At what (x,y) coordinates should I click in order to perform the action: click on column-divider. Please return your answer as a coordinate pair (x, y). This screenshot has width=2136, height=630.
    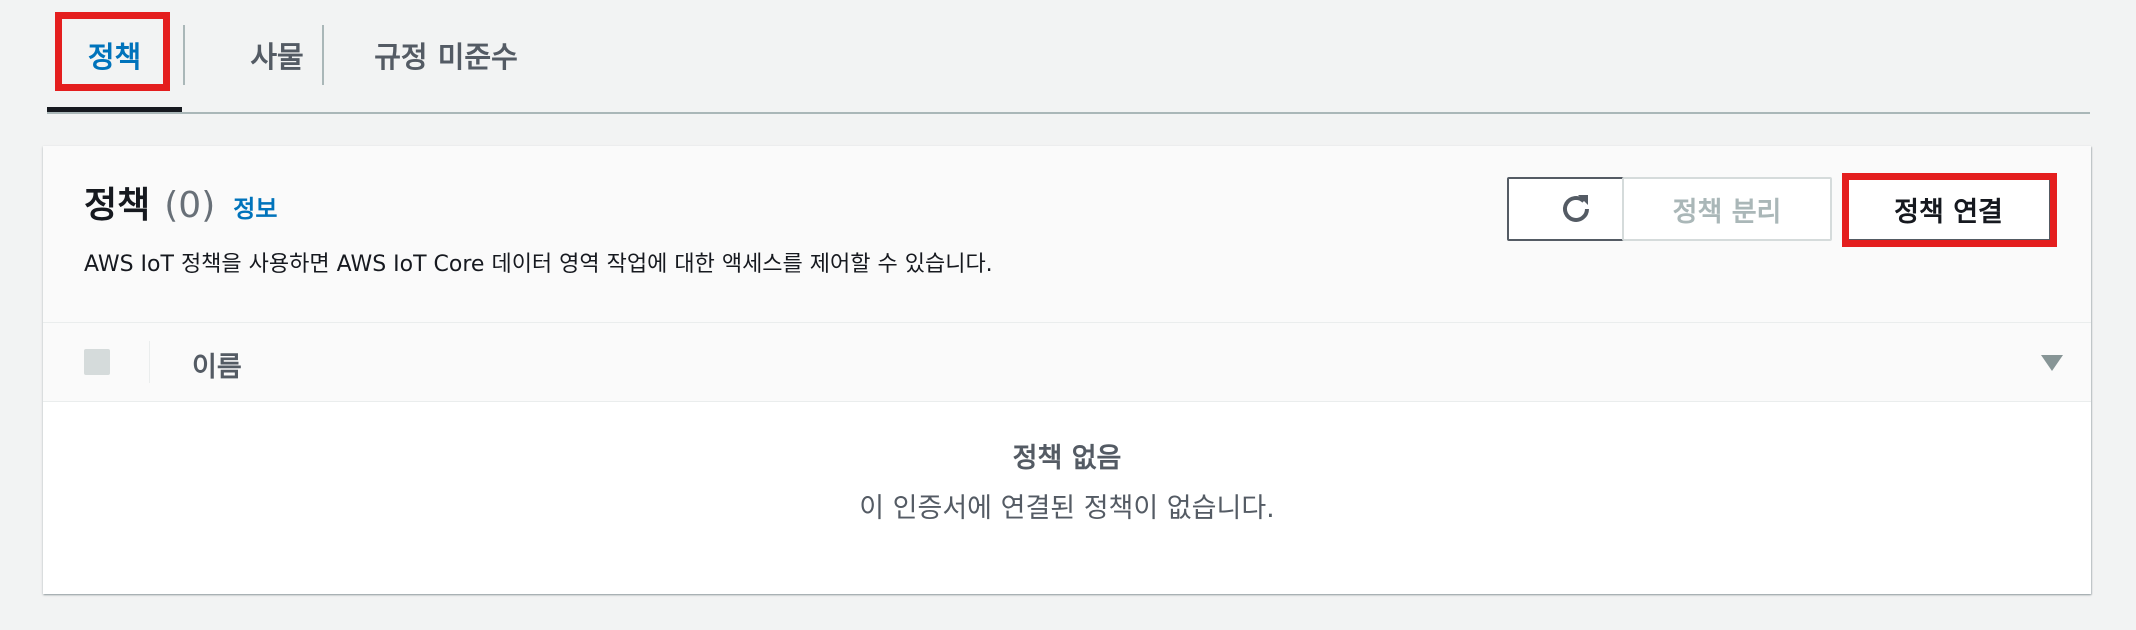
    Looking at the image, I should click on (149, 362).